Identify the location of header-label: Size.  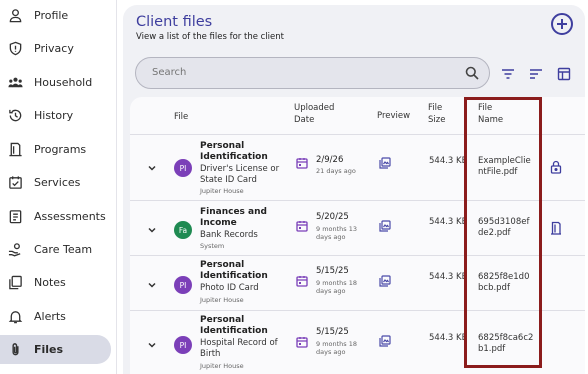
(437, 119).